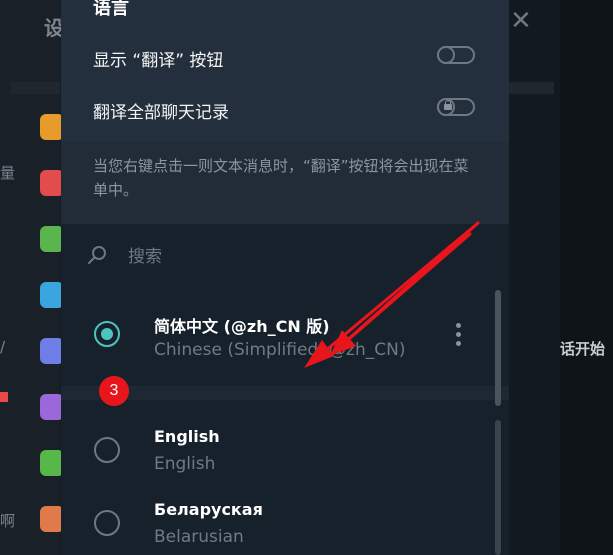 This screenshot has height=555, width=613. I want to click on step-number-badge: 3, so click(114, 391).